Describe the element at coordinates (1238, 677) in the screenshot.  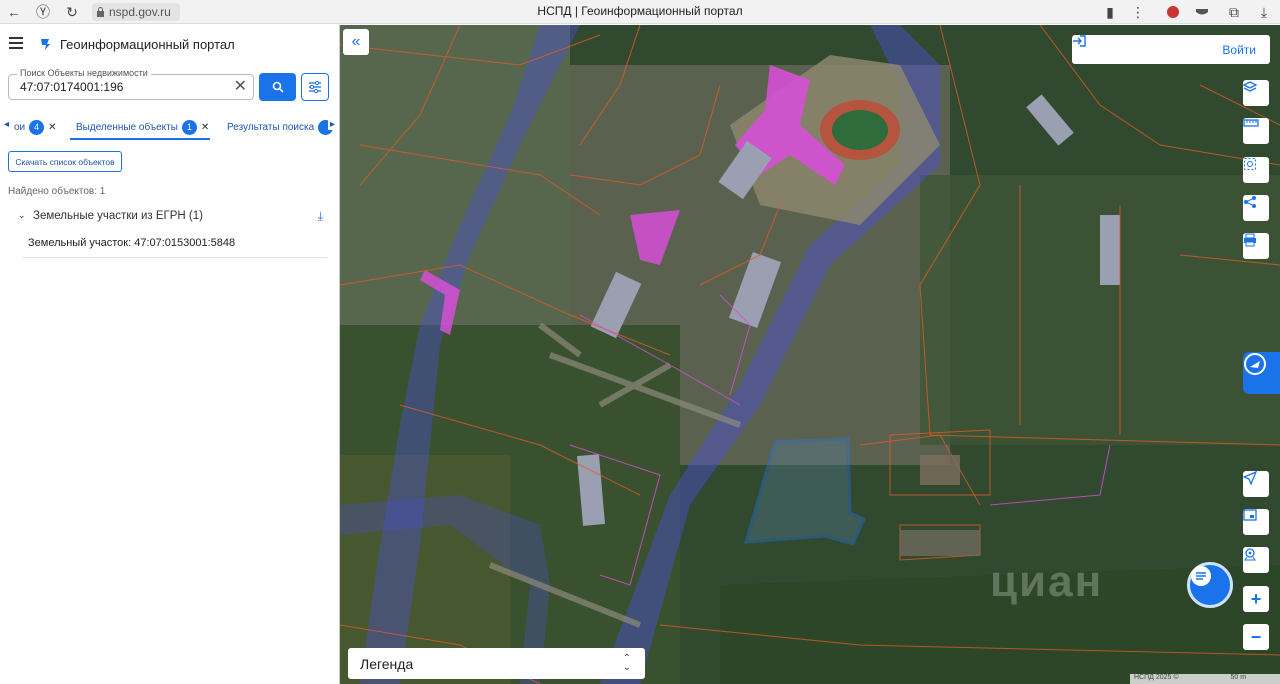
I see `scale-label: 50 m` at that location.